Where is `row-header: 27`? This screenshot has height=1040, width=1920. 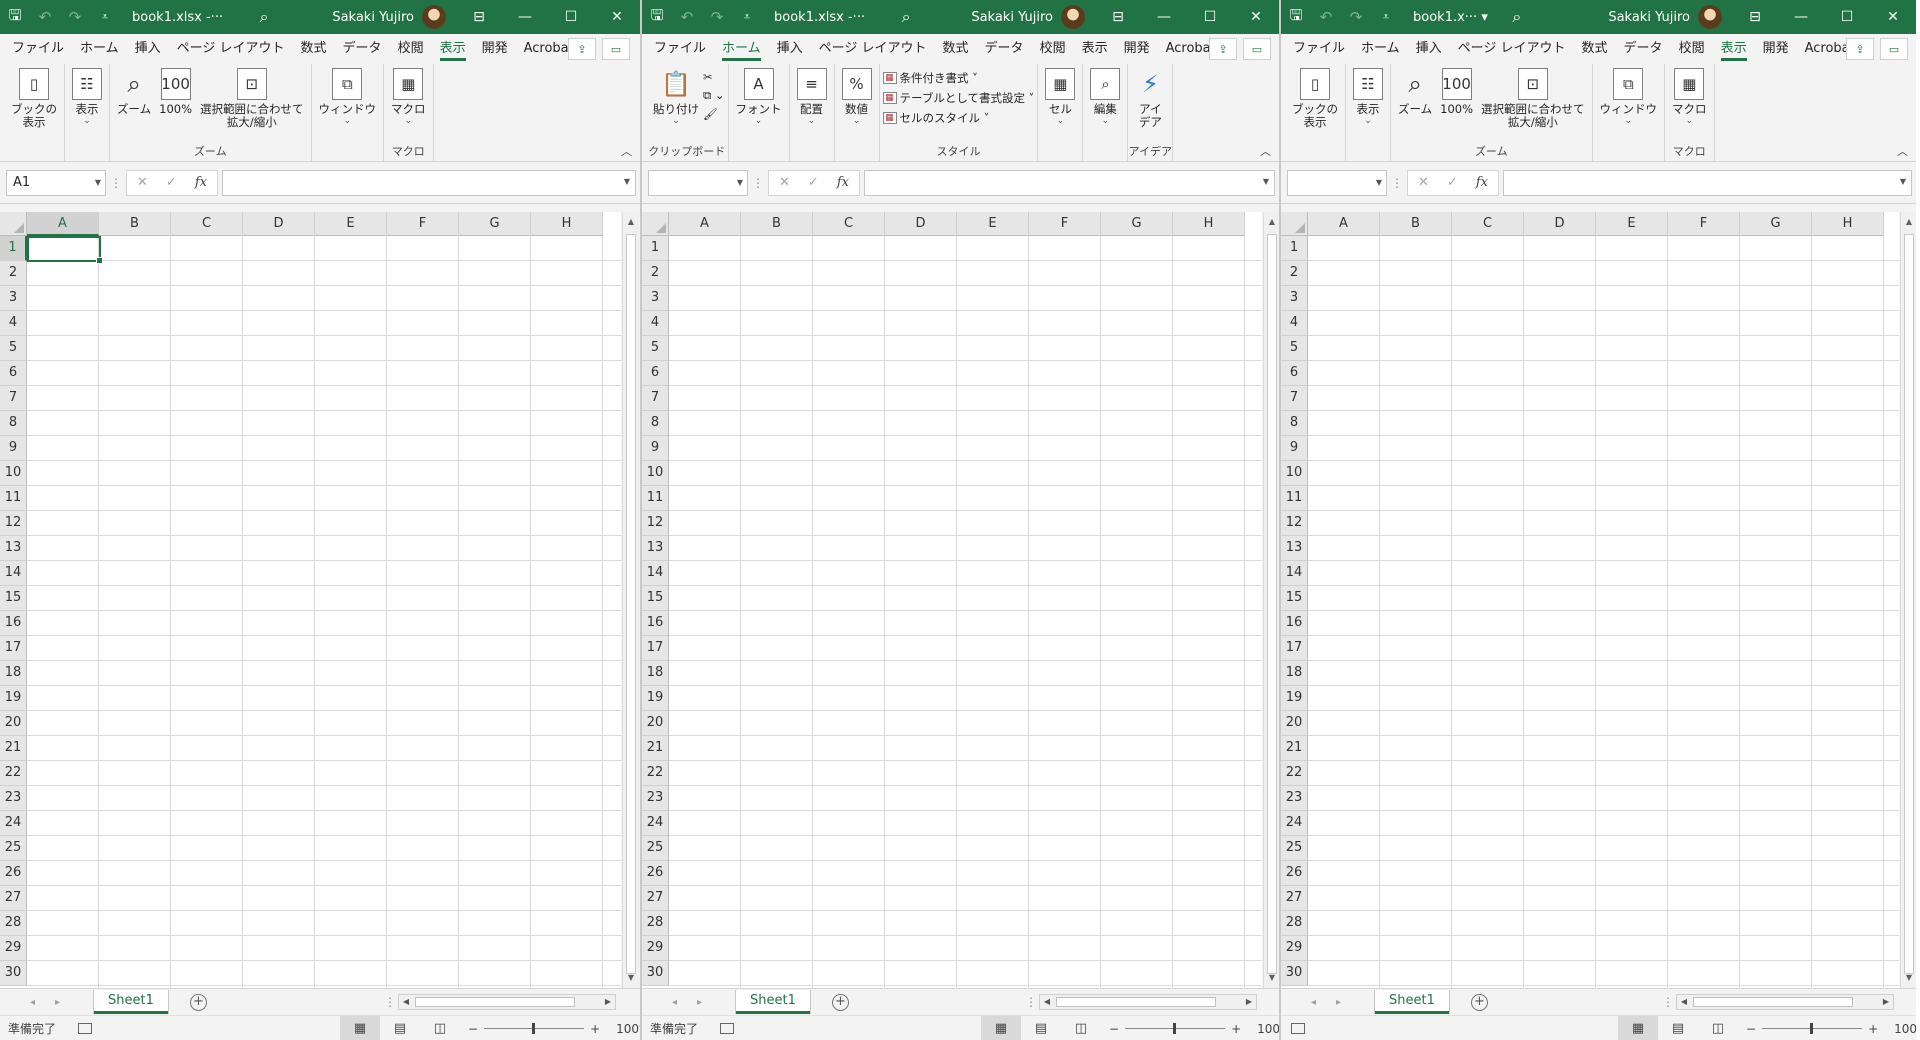 row-header: 27 is located at coordinates (655, 898).